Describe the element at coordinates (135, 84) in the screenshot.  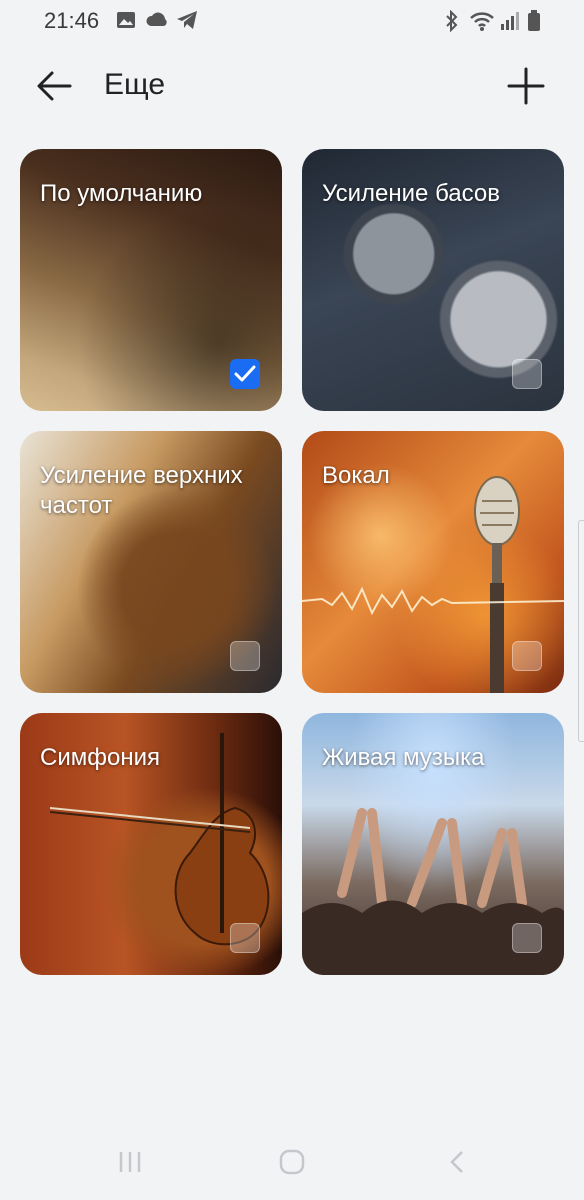
I see `page-title: Еще` at that location.